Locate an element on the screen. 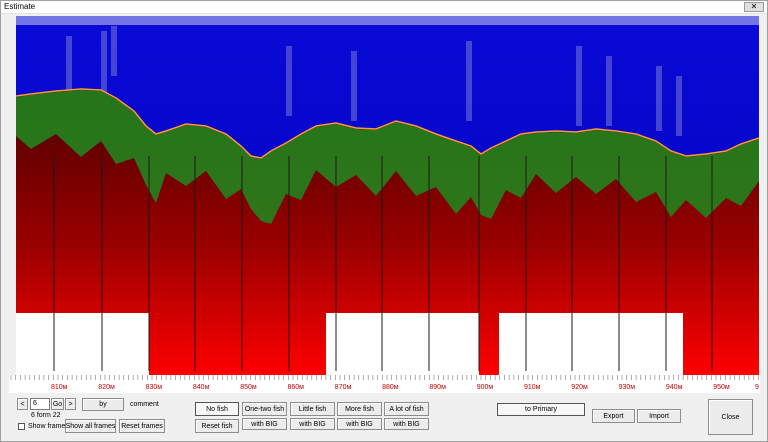 Image resolution: width=768 pixels, height=442 pixels. frame-number-input: 6 is located at coordinates (40, 404).